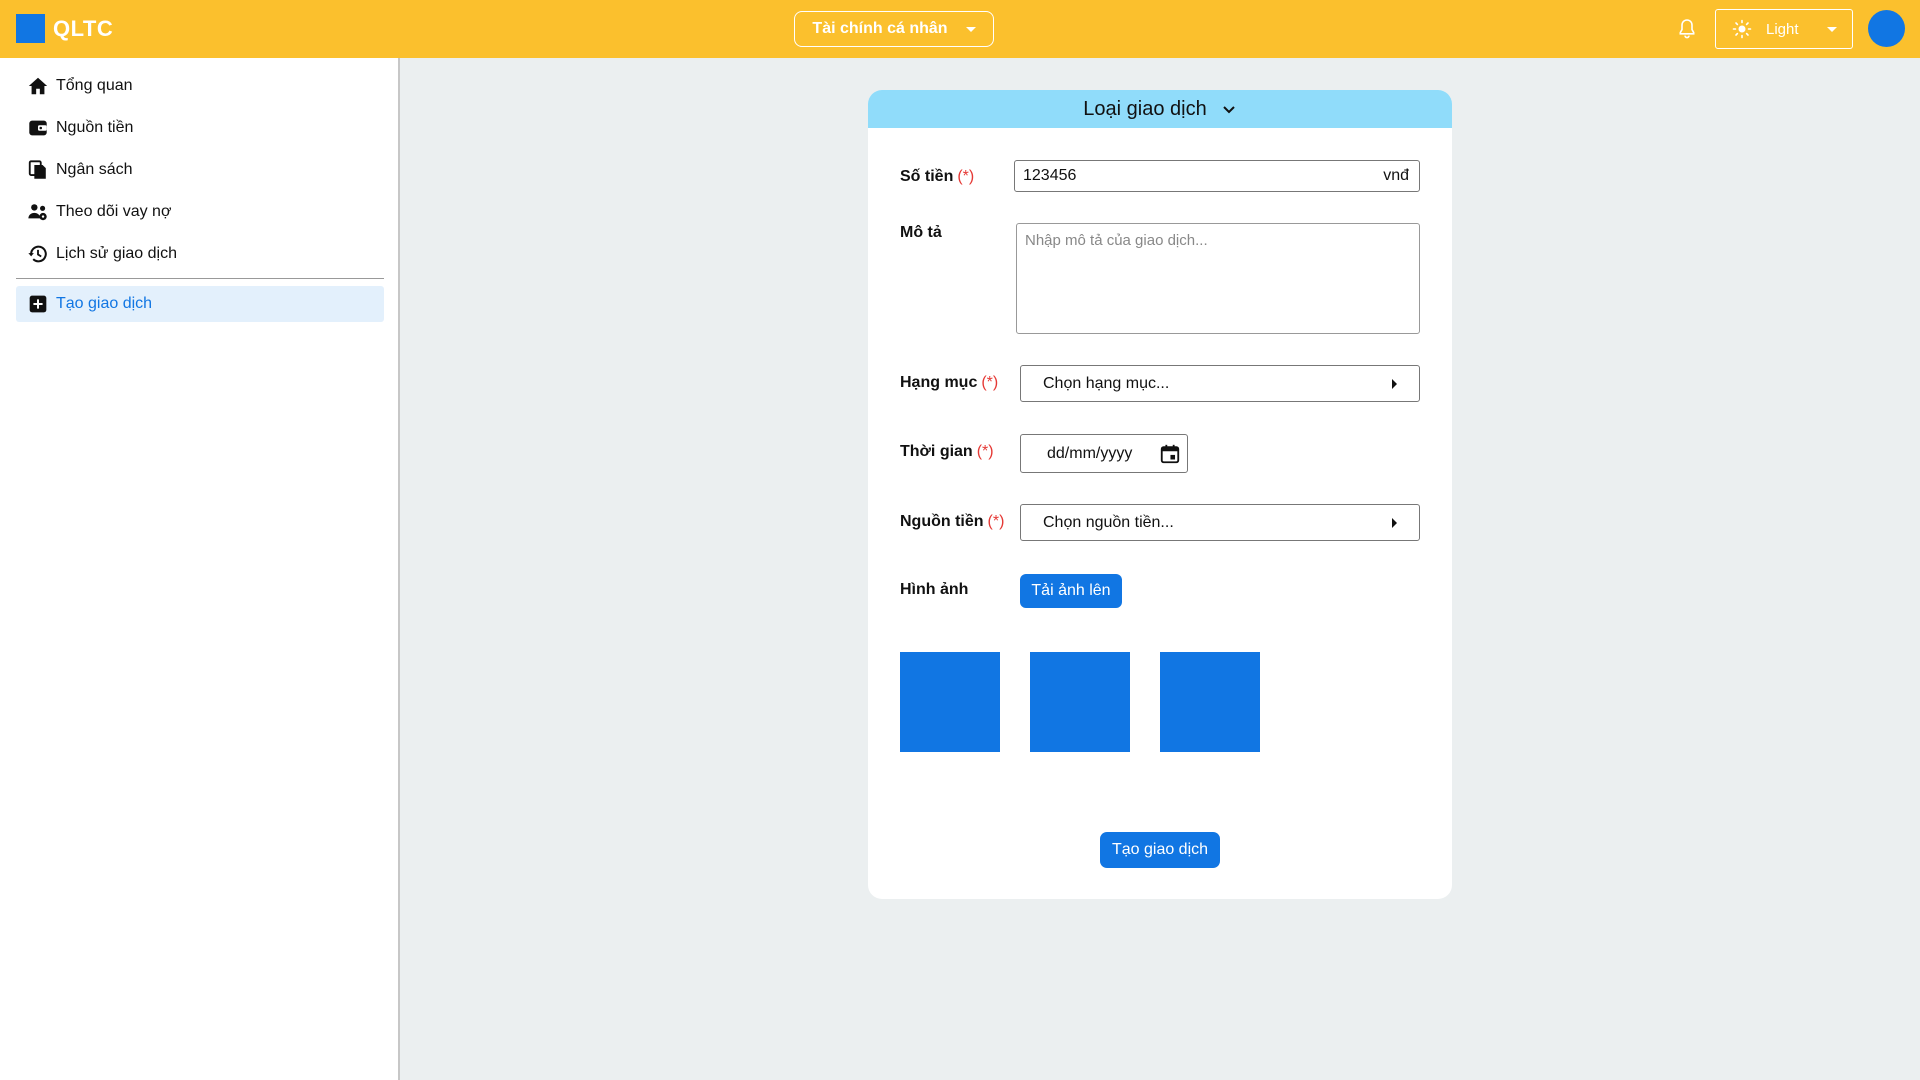 This screenshot has height=1080, width=1920. Describe the element at coordinates (200, 212) in the screenshot. I see `sidebar-item-debts: Theo dõi vay nợ` at that location.